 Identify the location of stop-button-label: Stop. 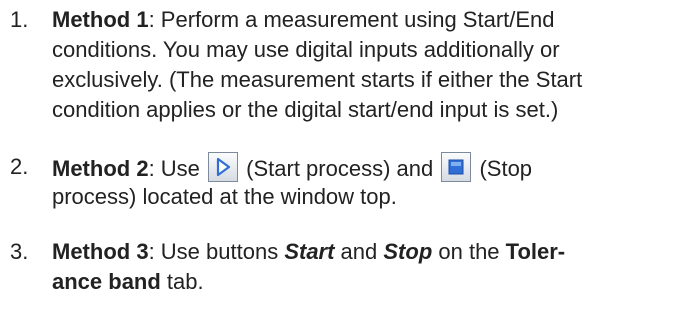
(408, 251).